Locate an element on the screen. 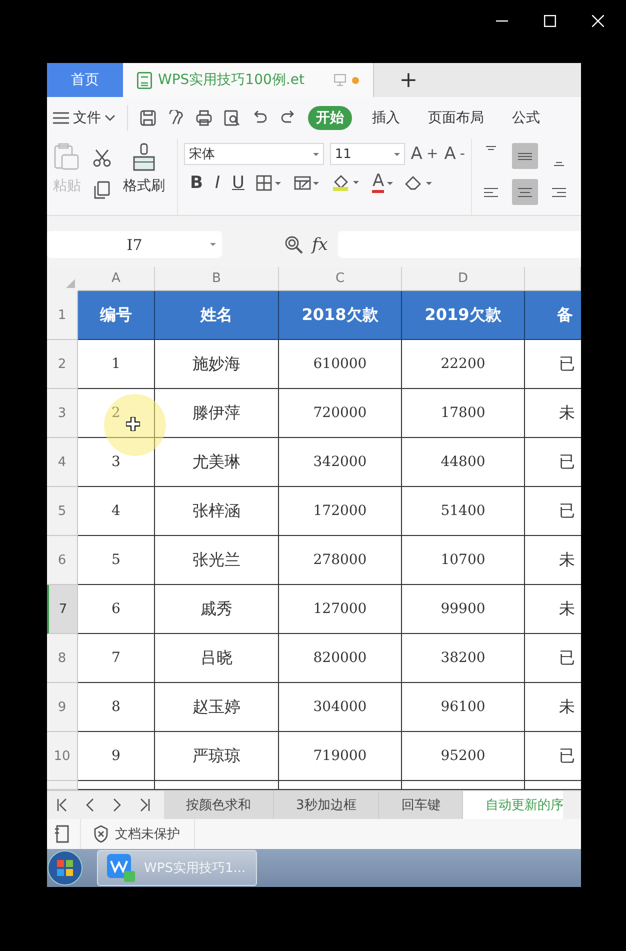 This screenshot has width=626, height=951. table-cell: 4 is located at coordinates (116, 511).